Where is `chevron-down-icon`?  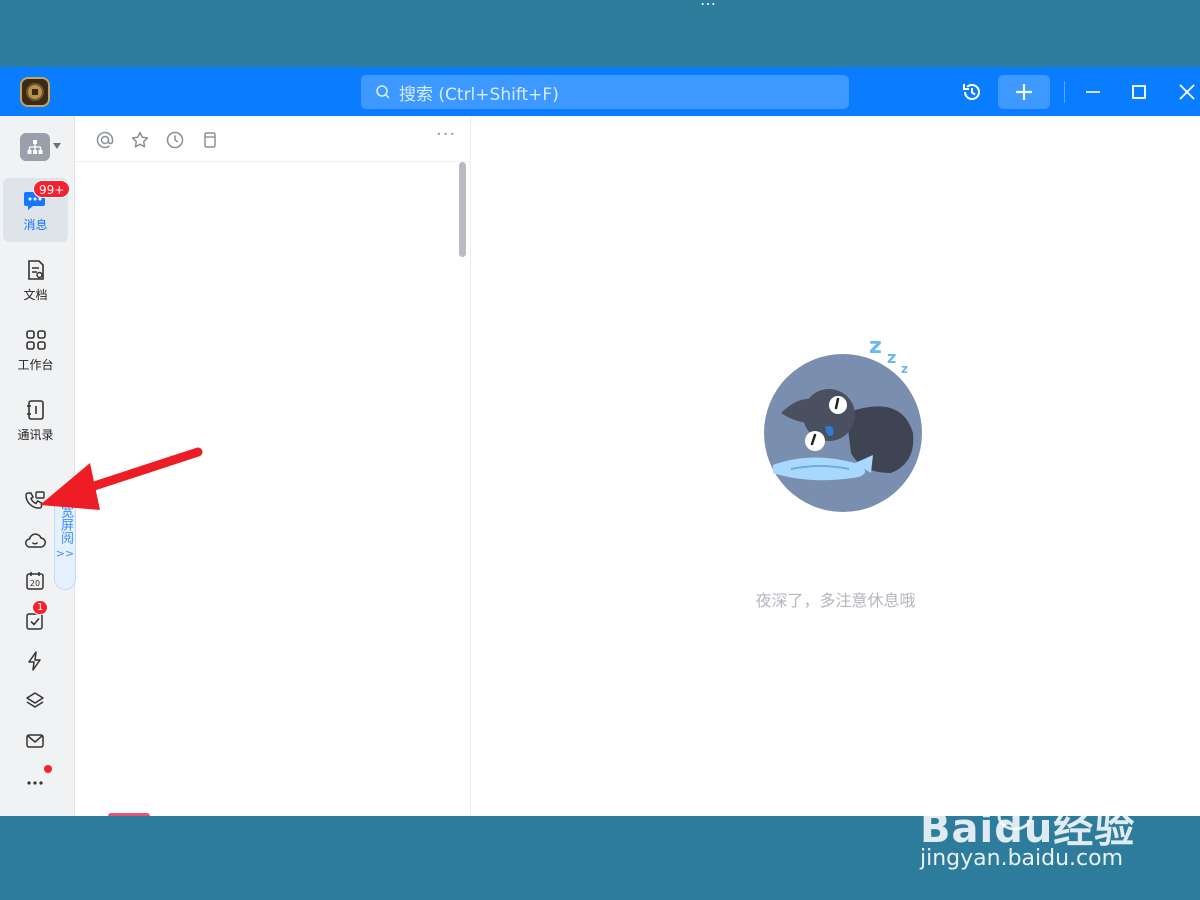
chevron-down-icon is located at coordinates (57, 146).